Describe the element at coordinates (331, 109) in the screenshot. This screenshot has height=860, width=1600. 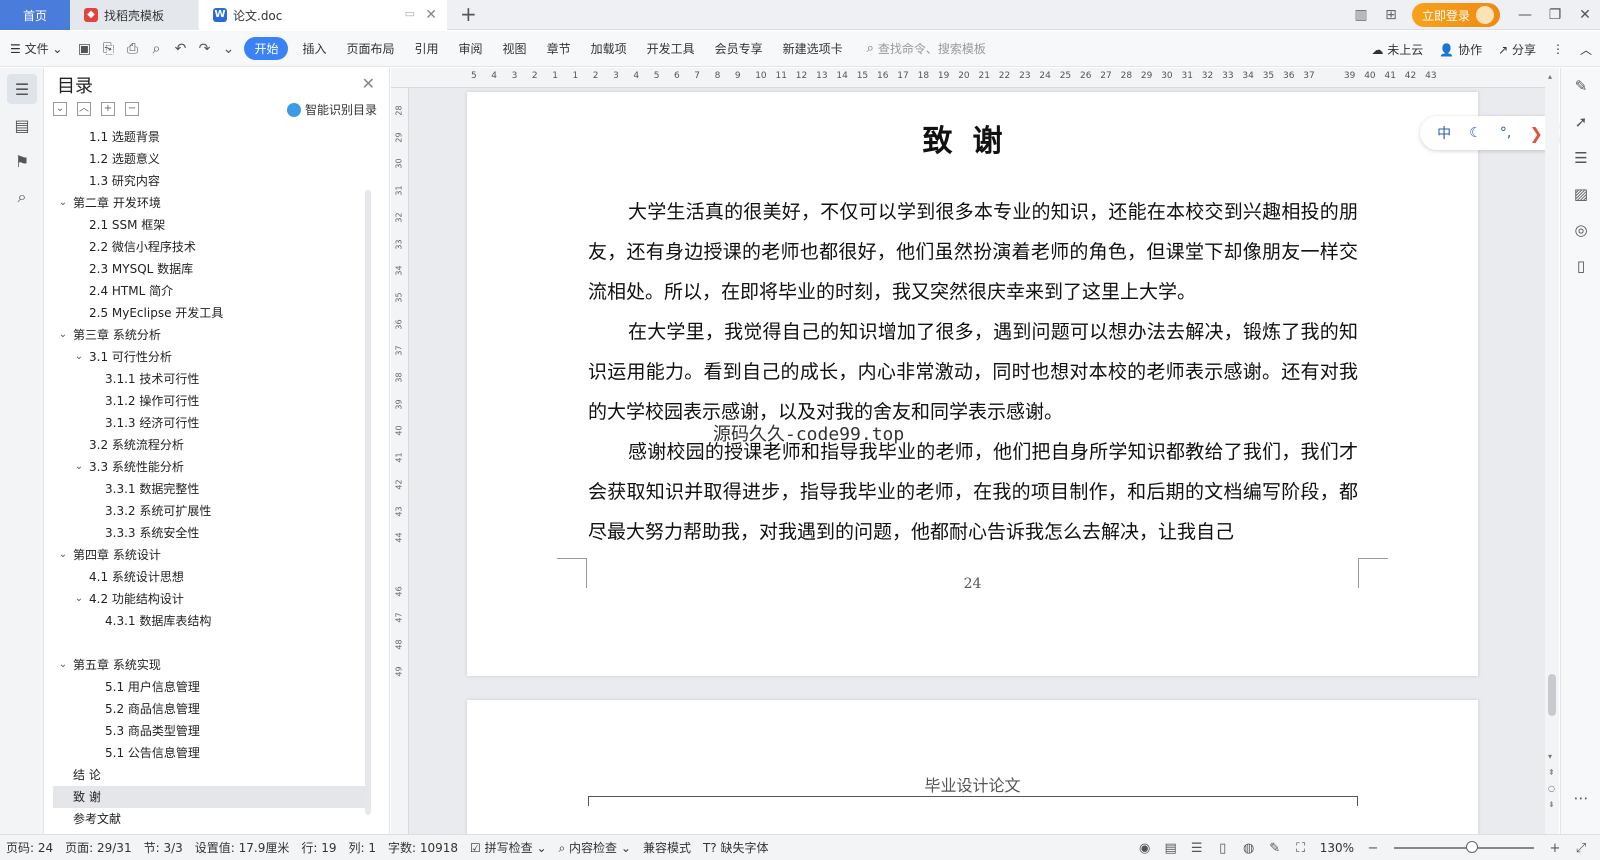
I see `smart-toc-button: 智能识别目录` at that location.